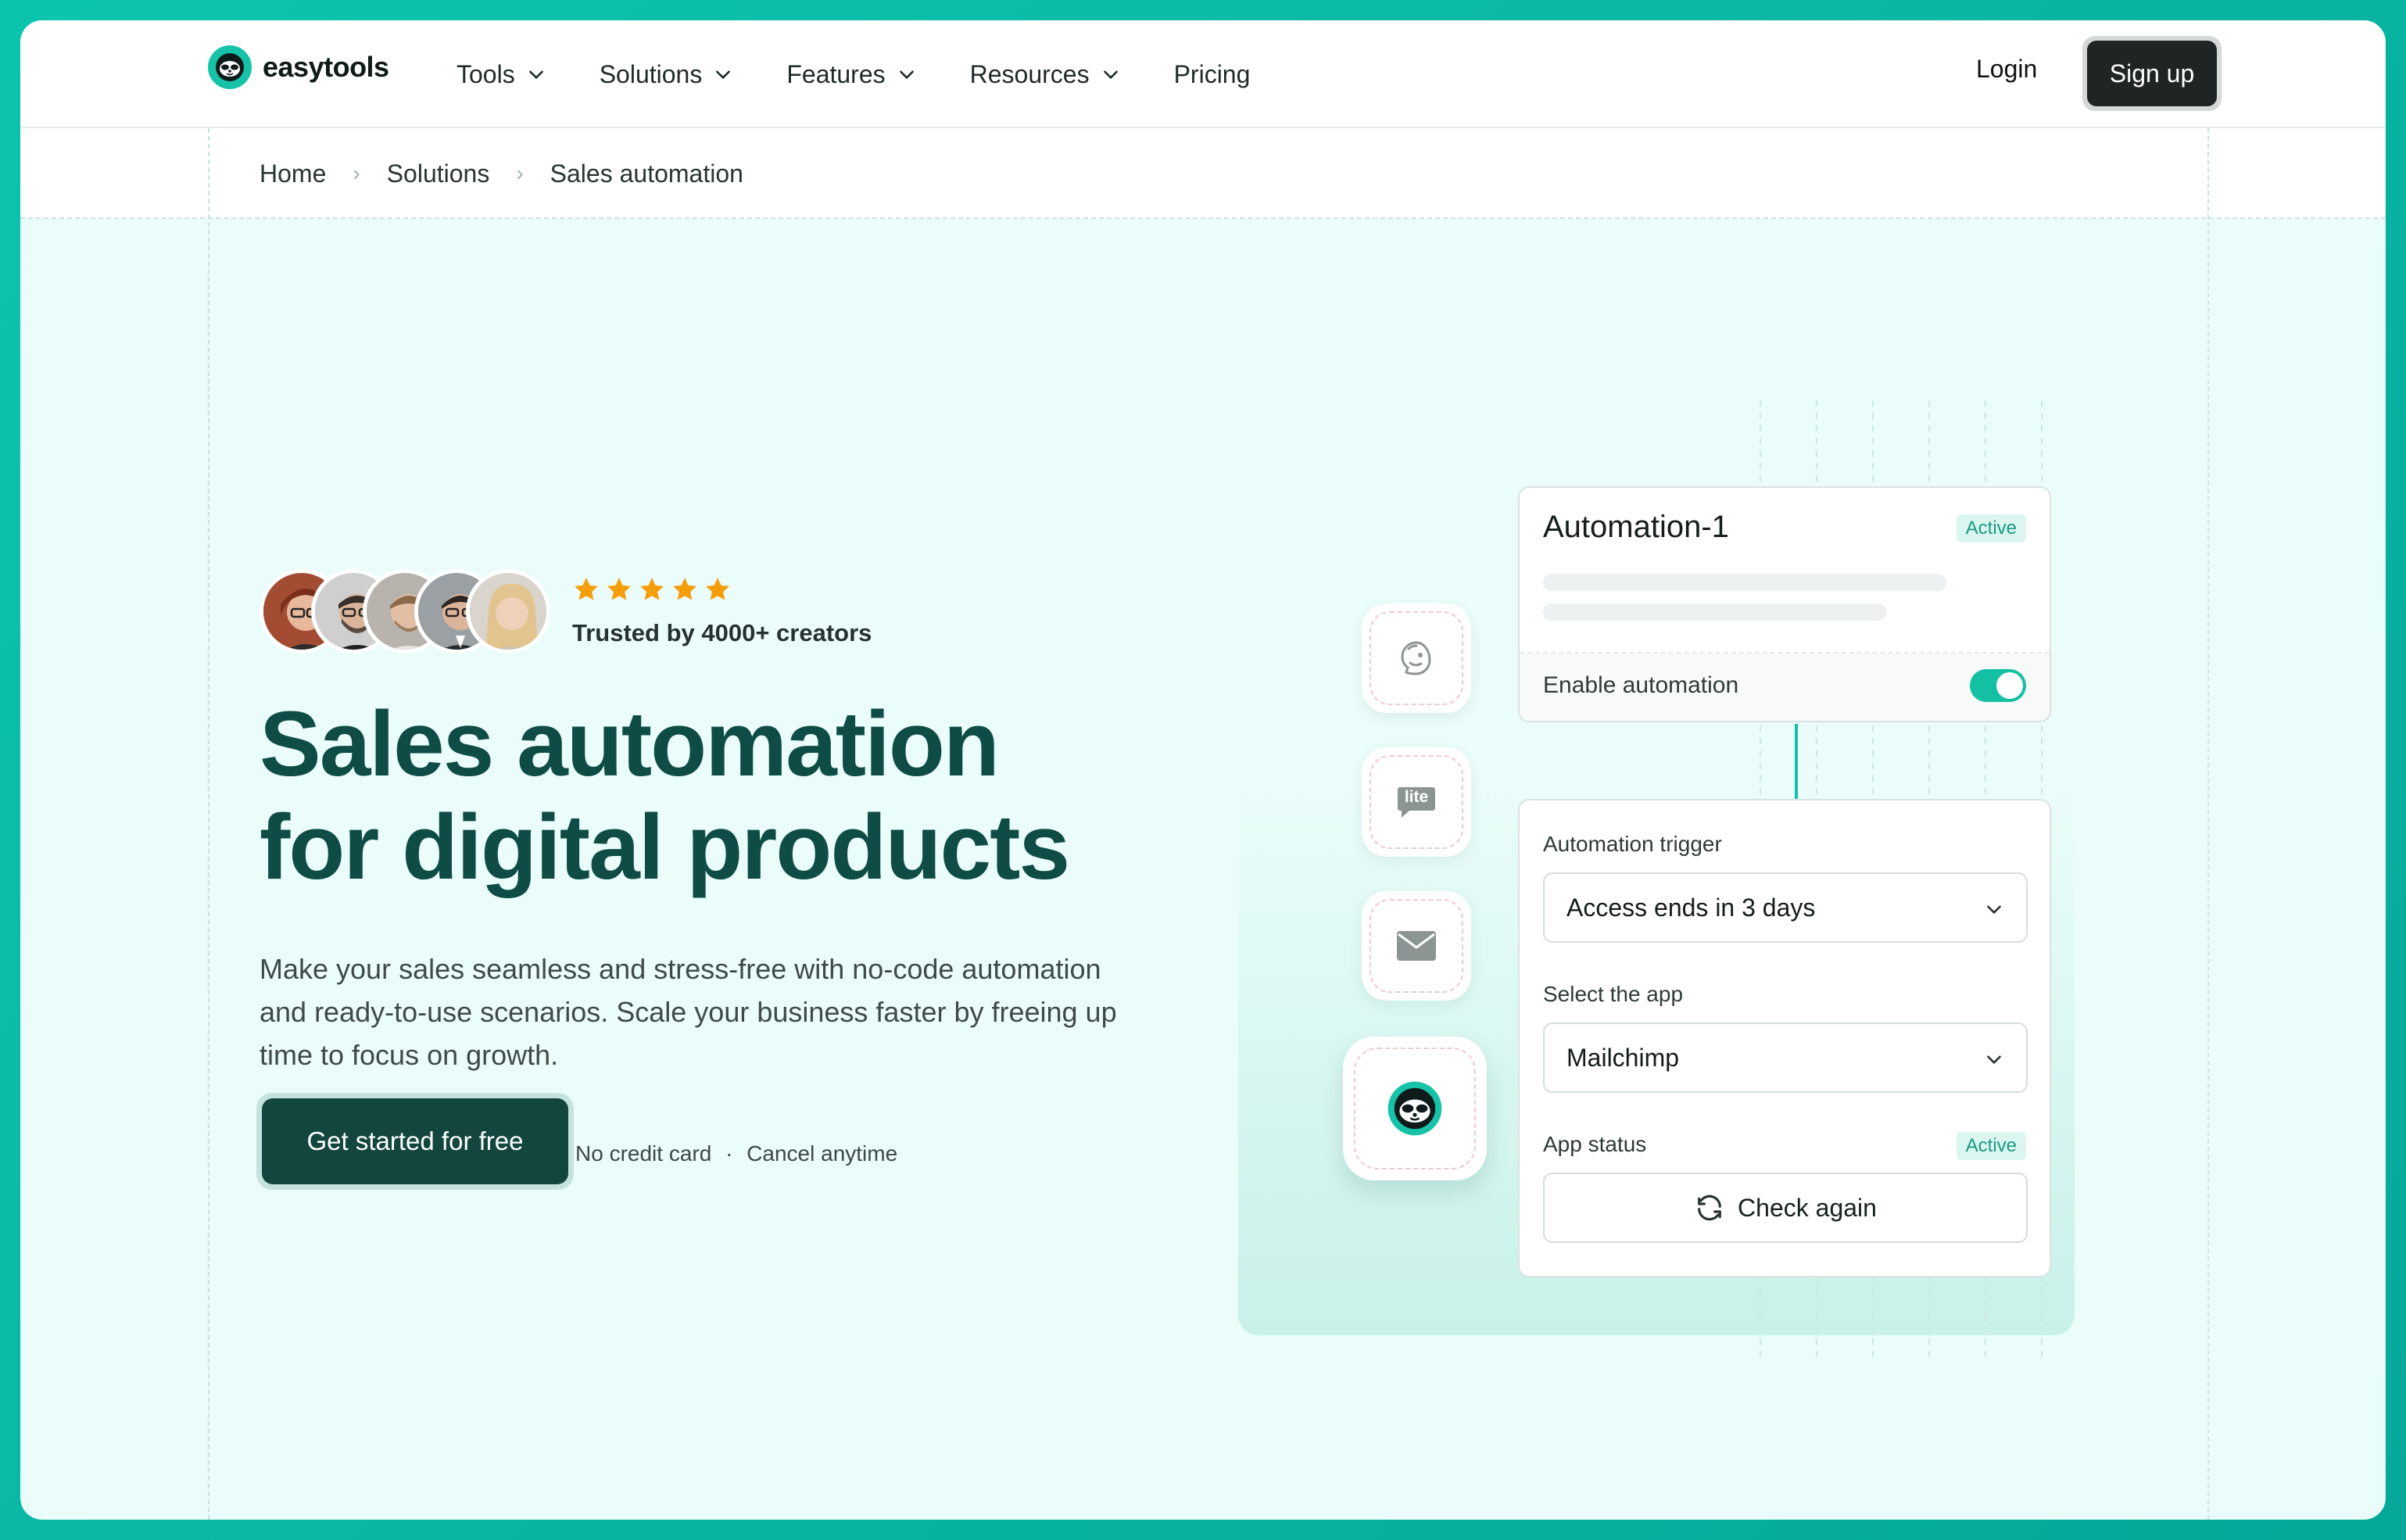 The image size is (2406, 1540). What do you see at coordinates (1991, 1146) in the screenshot?
I see `app-status-badge: Active` at bounding box center [1991, 1146].